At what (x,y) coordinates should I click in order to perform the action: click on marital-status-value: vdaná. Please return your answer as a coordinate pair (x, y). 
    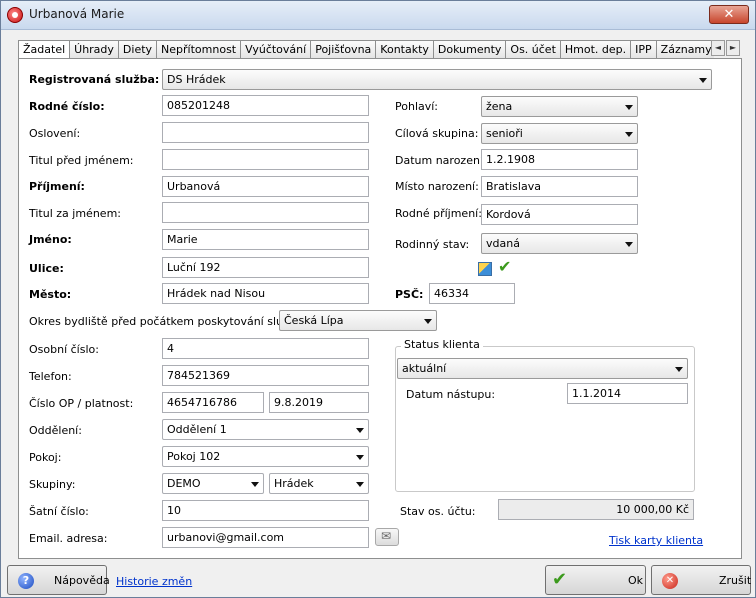
    Looking at the image, I should click on (503, 243).